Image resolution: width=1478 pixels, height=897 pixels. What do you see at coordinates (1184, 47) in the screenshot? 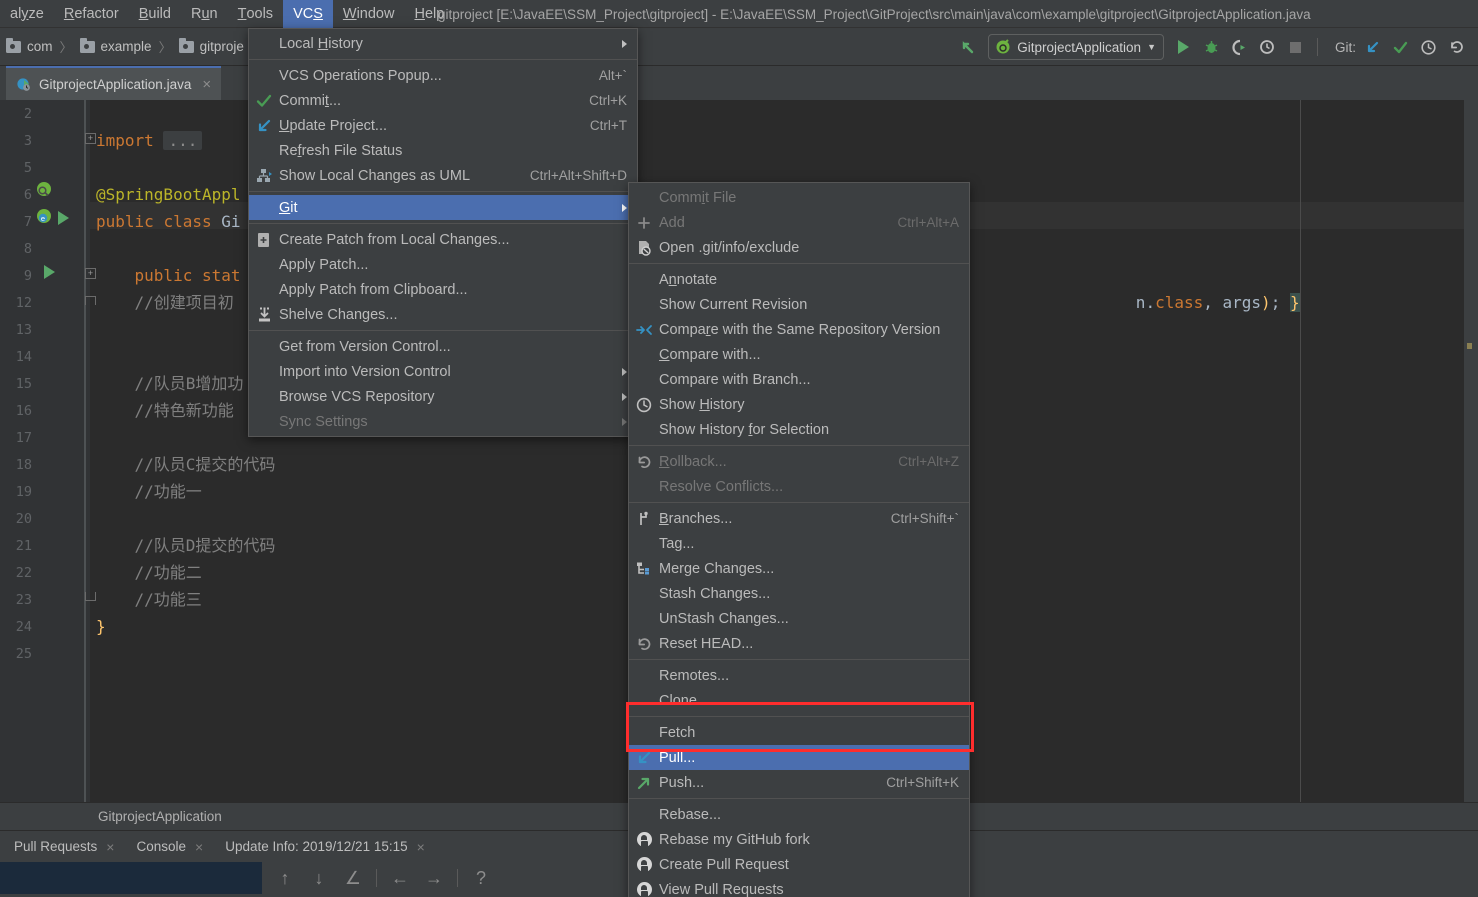
I see `run-icon` at bounding box center [1184, 47].